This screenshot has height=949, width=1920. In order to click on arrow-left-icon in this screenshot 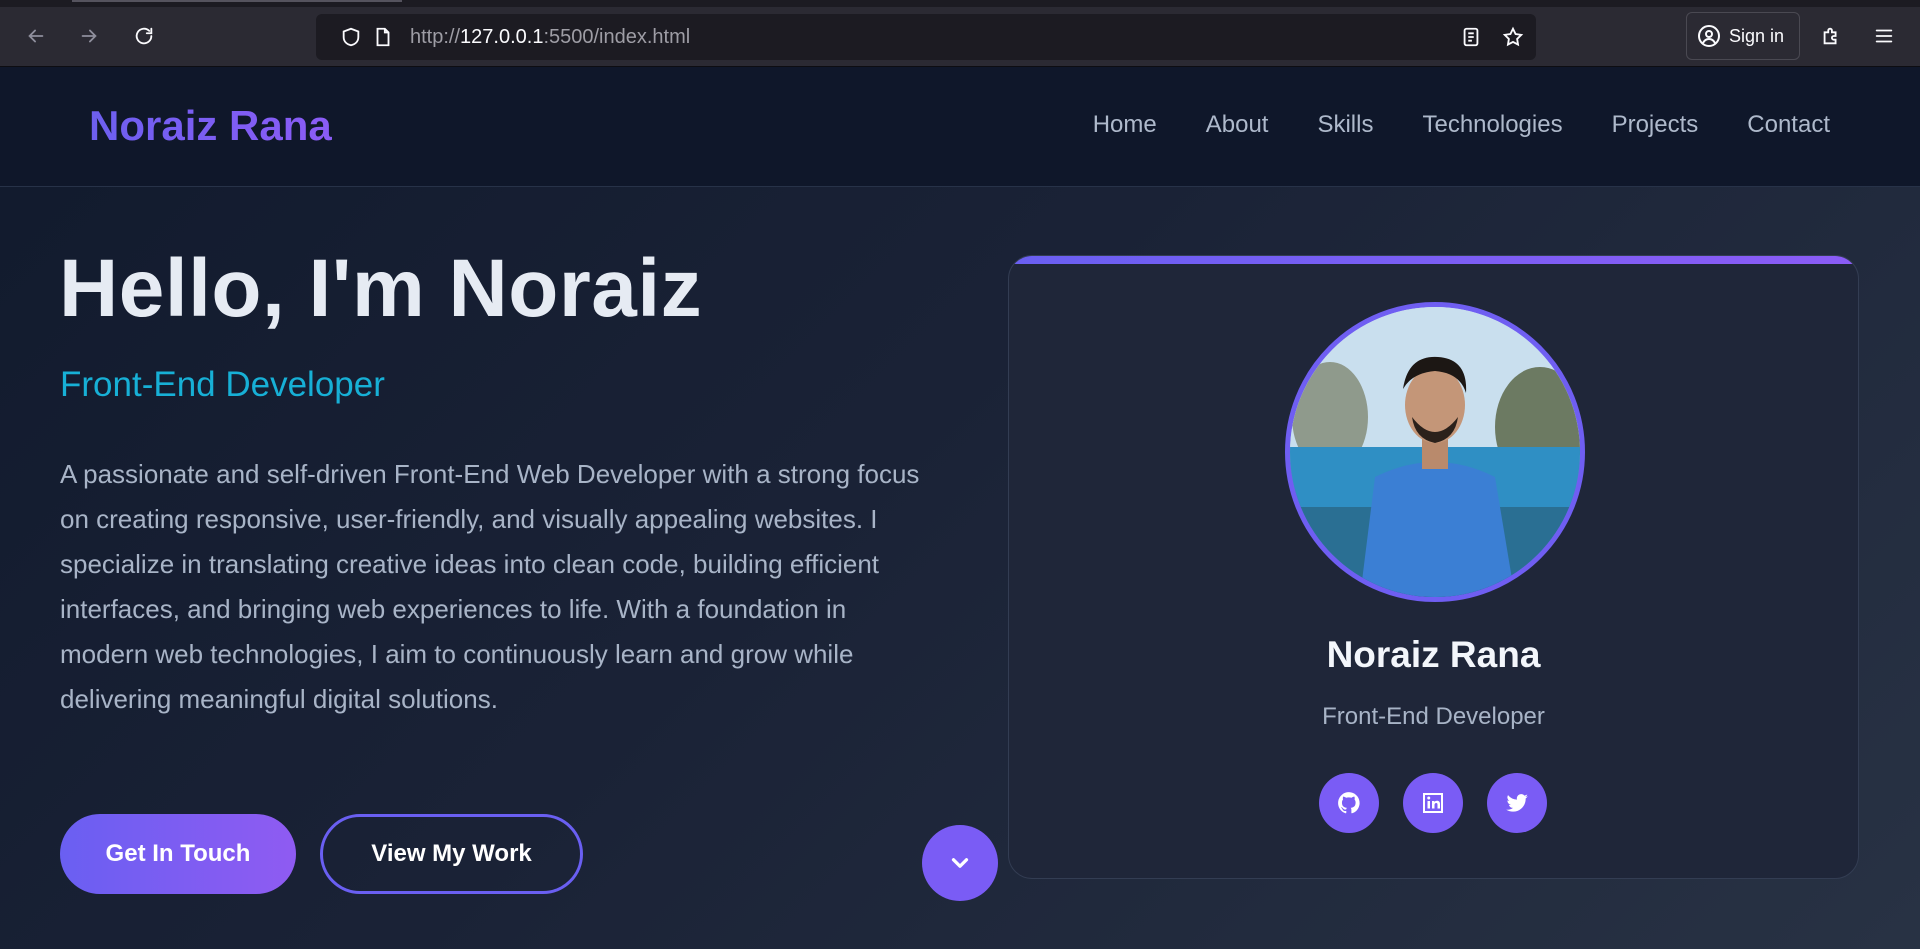, I will do `click(36, 36)`.